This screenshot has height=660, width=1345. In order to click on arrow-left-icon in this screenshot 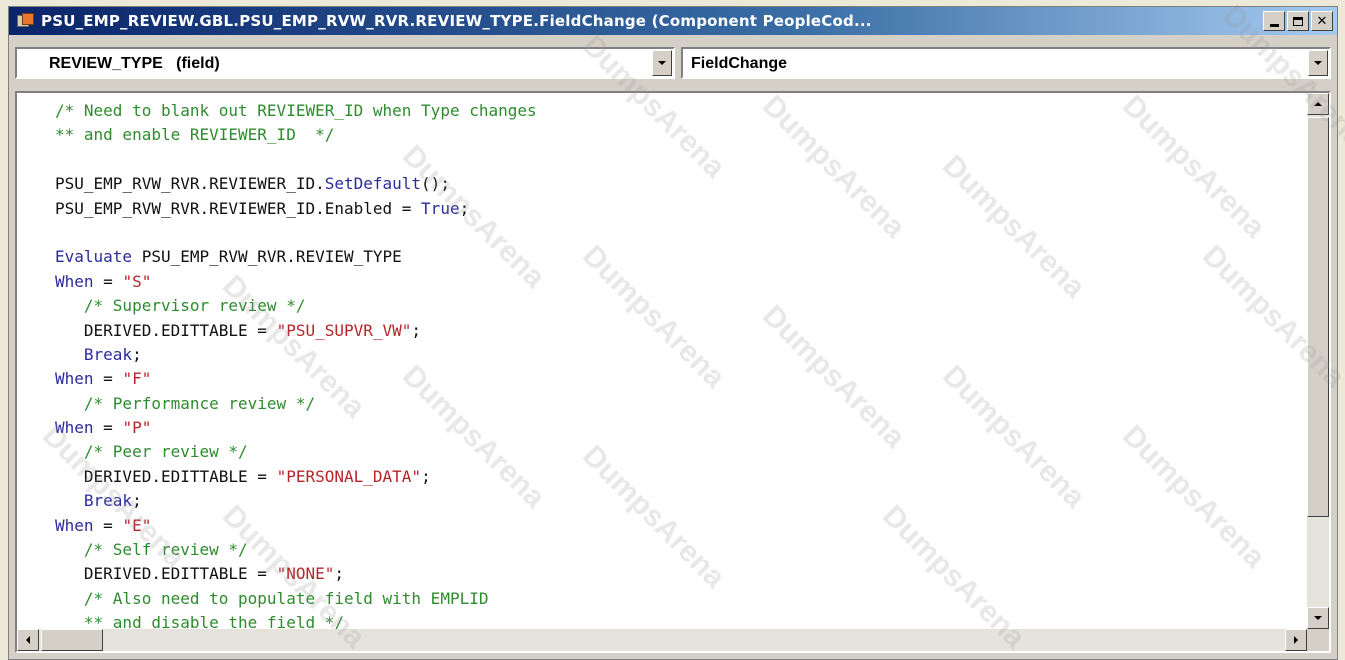, I will do `click(28, 640)`.